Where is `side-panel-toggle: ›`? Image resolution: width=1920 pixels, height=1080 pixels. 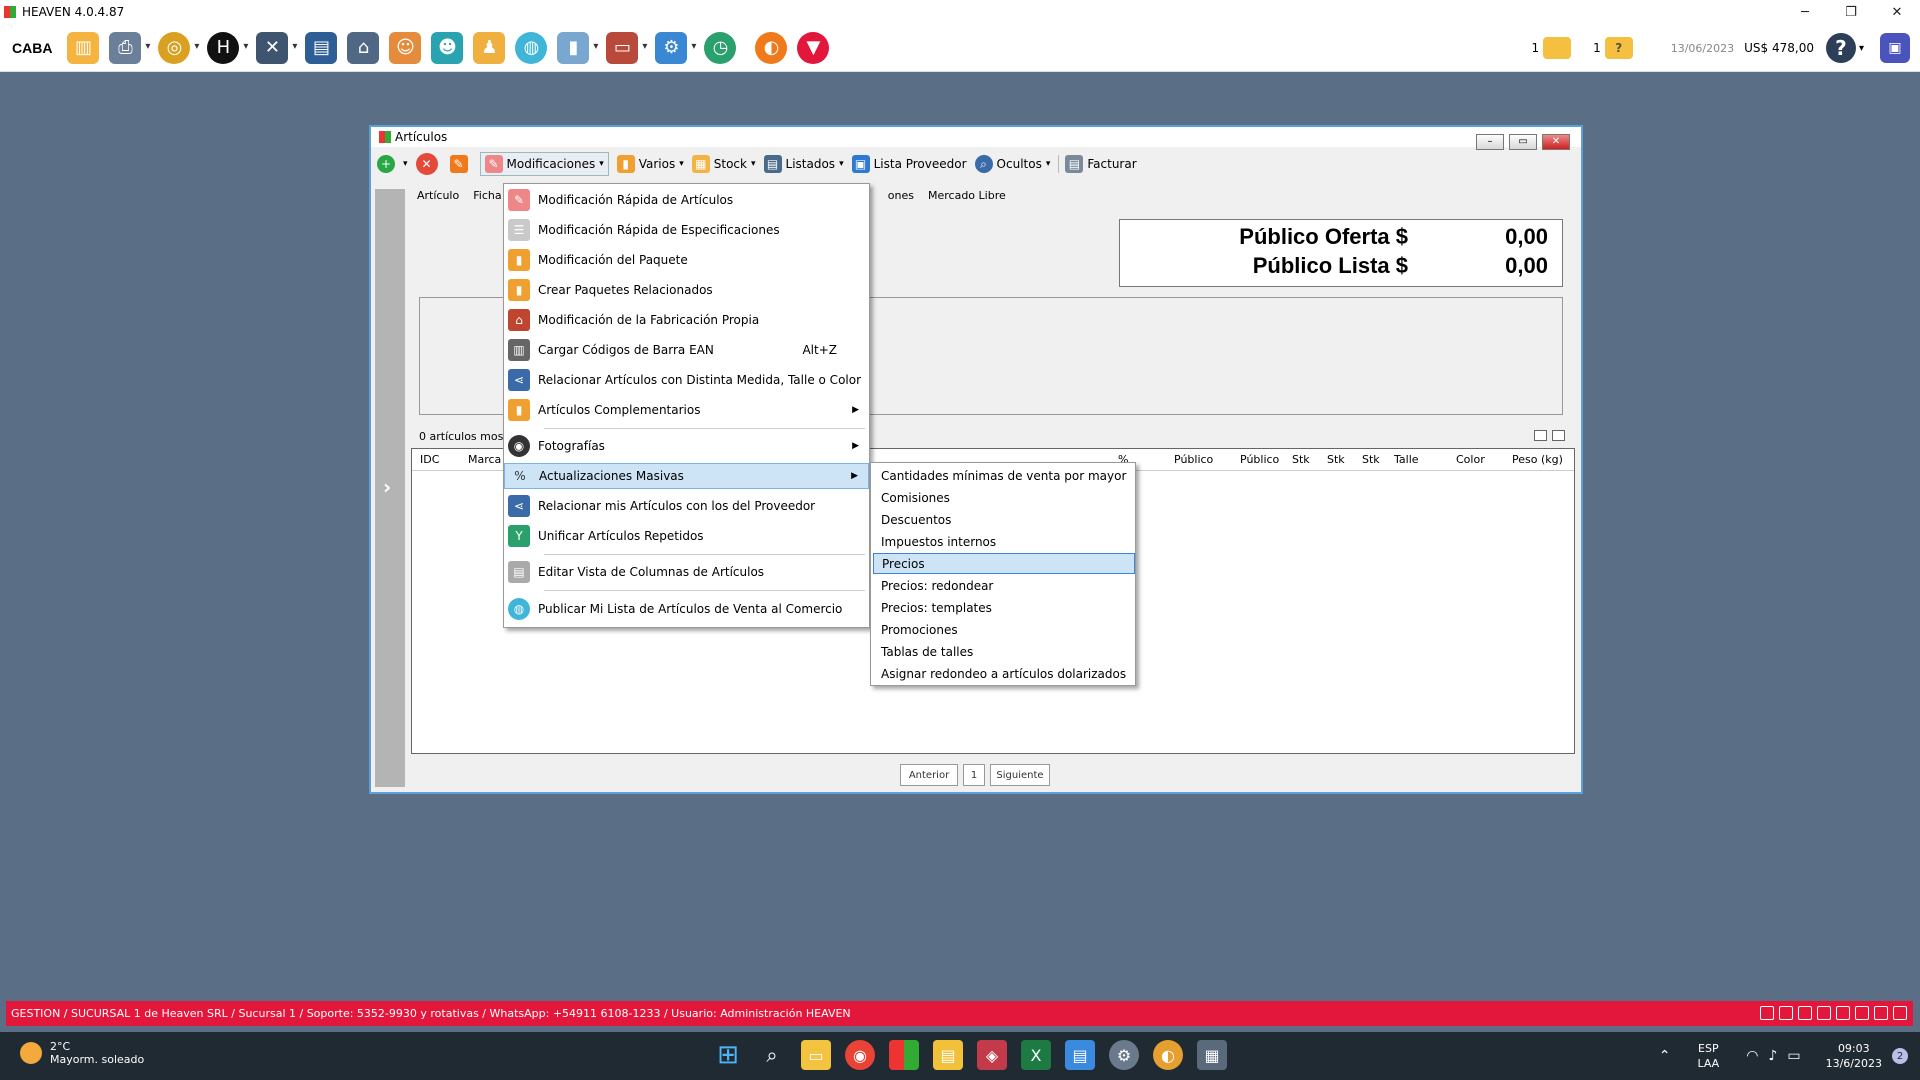 side-panel-toggle: › is located at coordinates (390, 488).